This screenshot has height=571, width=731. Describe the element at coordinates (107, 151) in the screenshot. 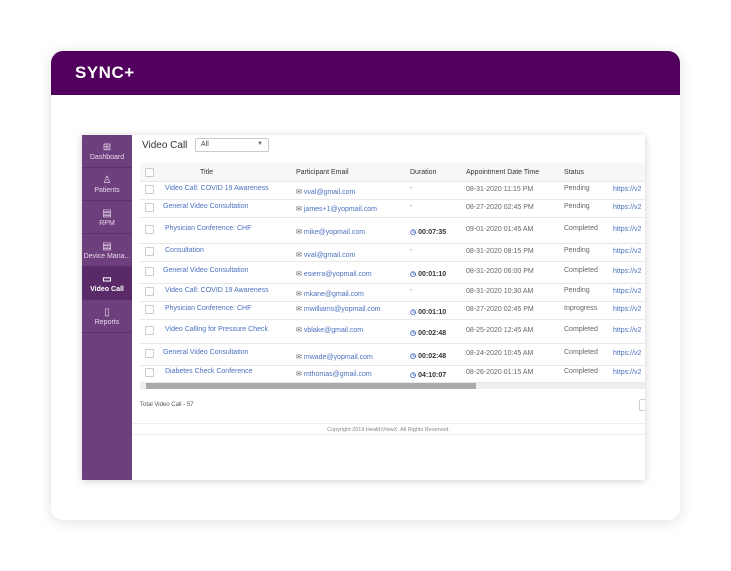

I see `sidebar-item-dashboard: ⊞ Dashboard` at that location.